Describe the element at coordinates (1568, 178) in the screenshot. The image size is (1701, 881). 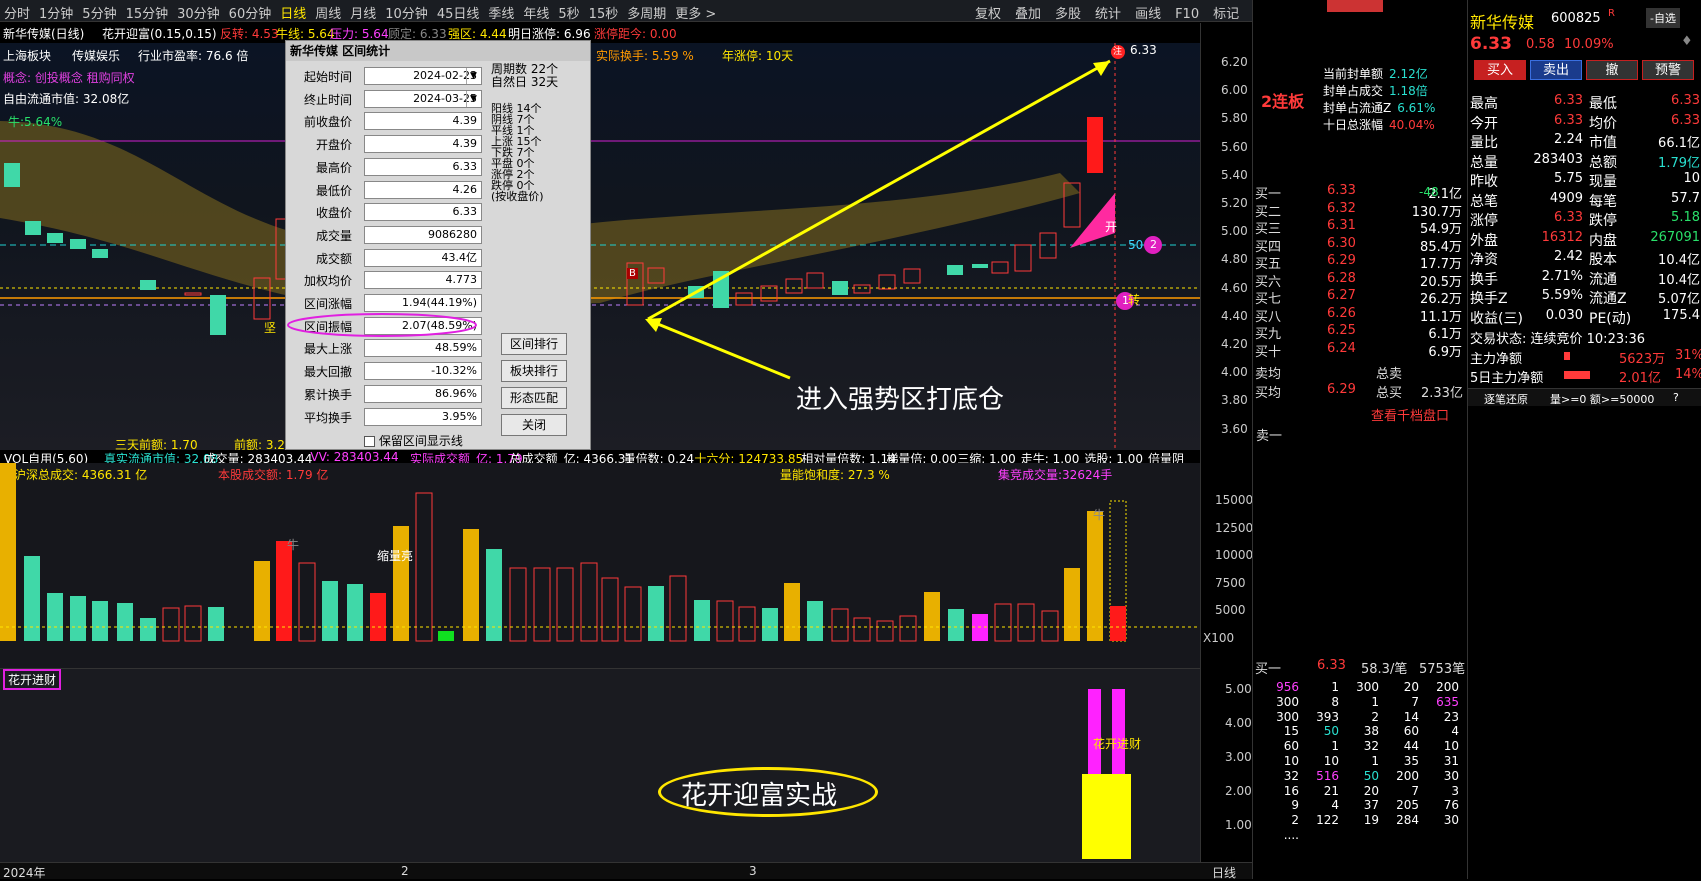
I see `quote-value: 5.75` at that location.